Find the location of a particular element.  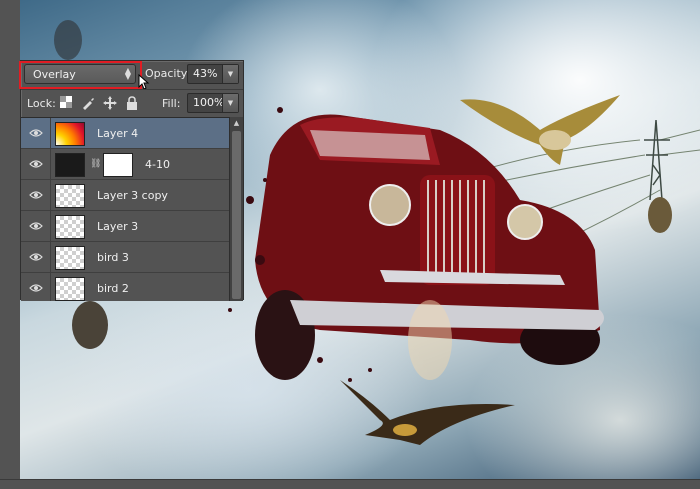

layer-name: bird 3 is located at coordinates (113, 257).